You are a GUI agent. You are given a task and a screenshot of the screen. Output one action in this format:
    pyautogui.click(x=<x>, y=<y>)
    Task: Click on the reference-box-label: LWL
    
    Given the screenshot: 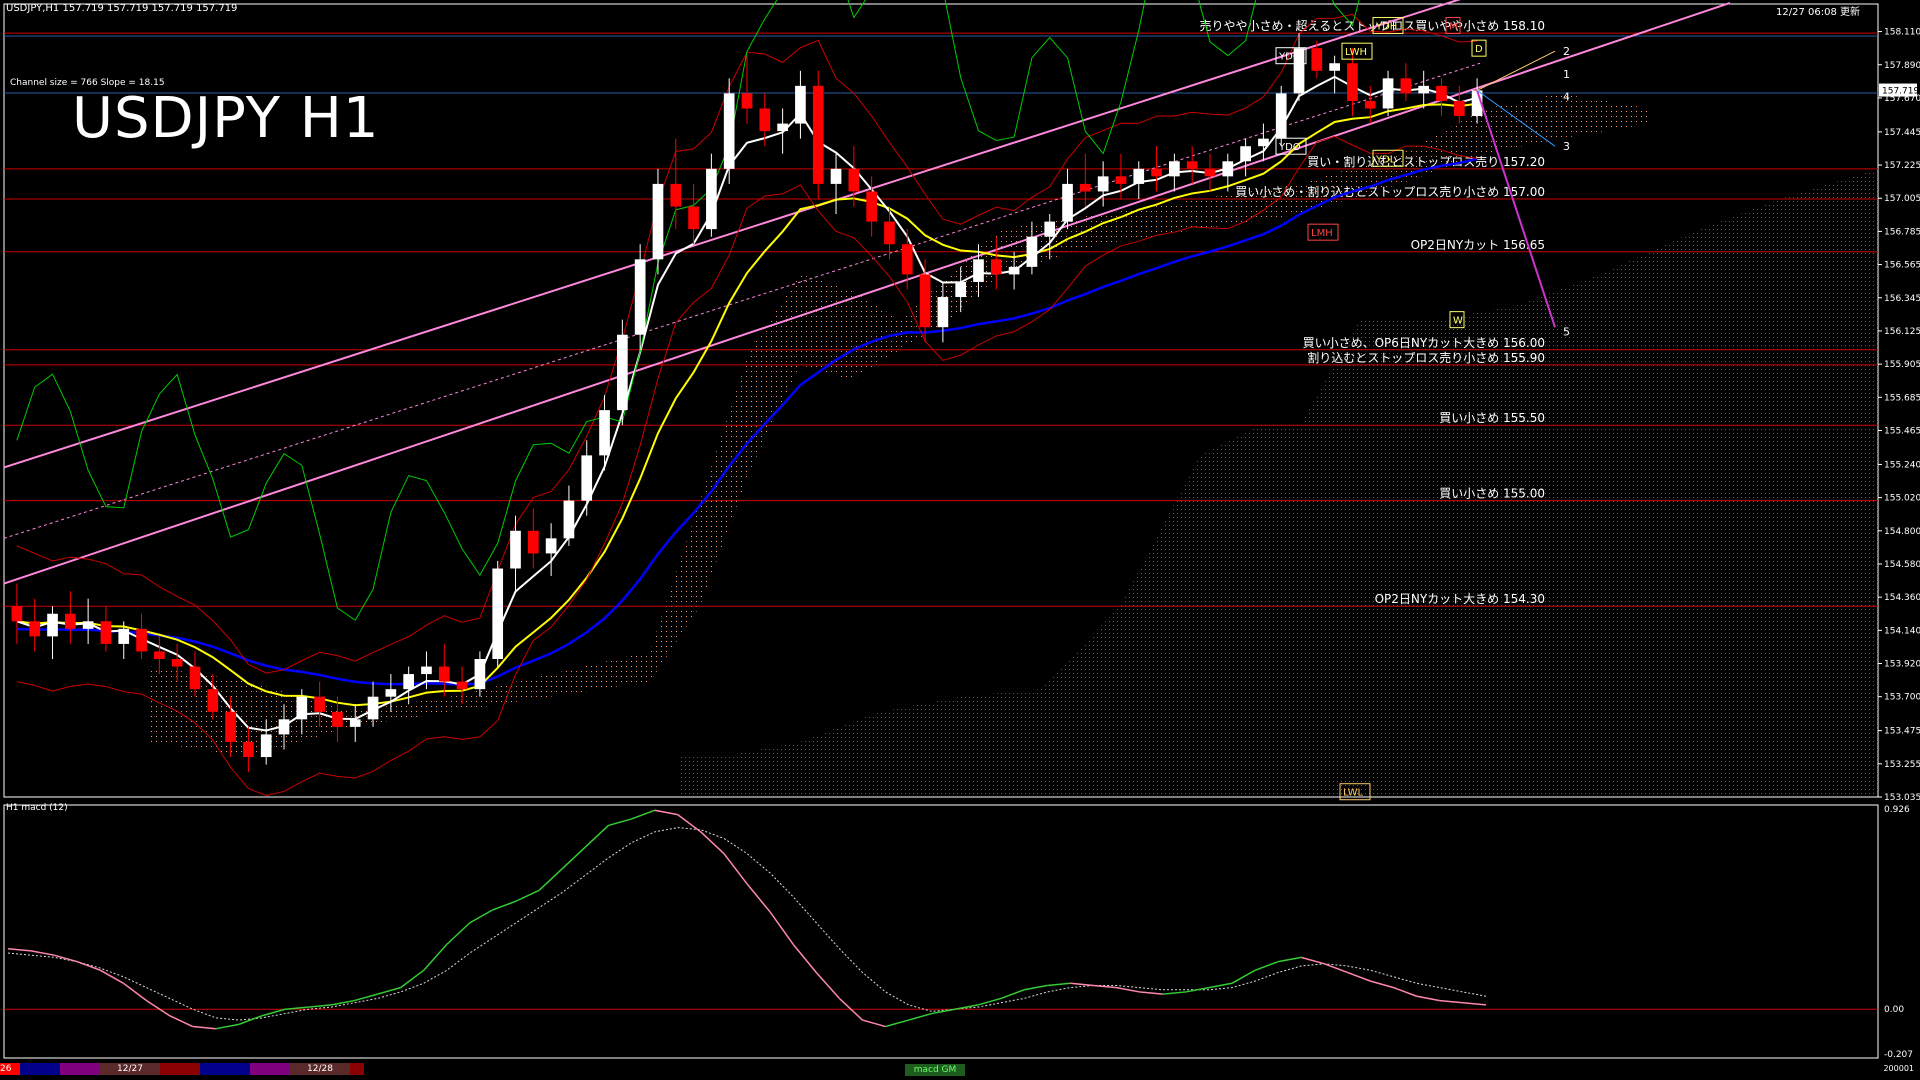 What is the action you would take?
    pyautogui.click(x=1353, y=793)
    